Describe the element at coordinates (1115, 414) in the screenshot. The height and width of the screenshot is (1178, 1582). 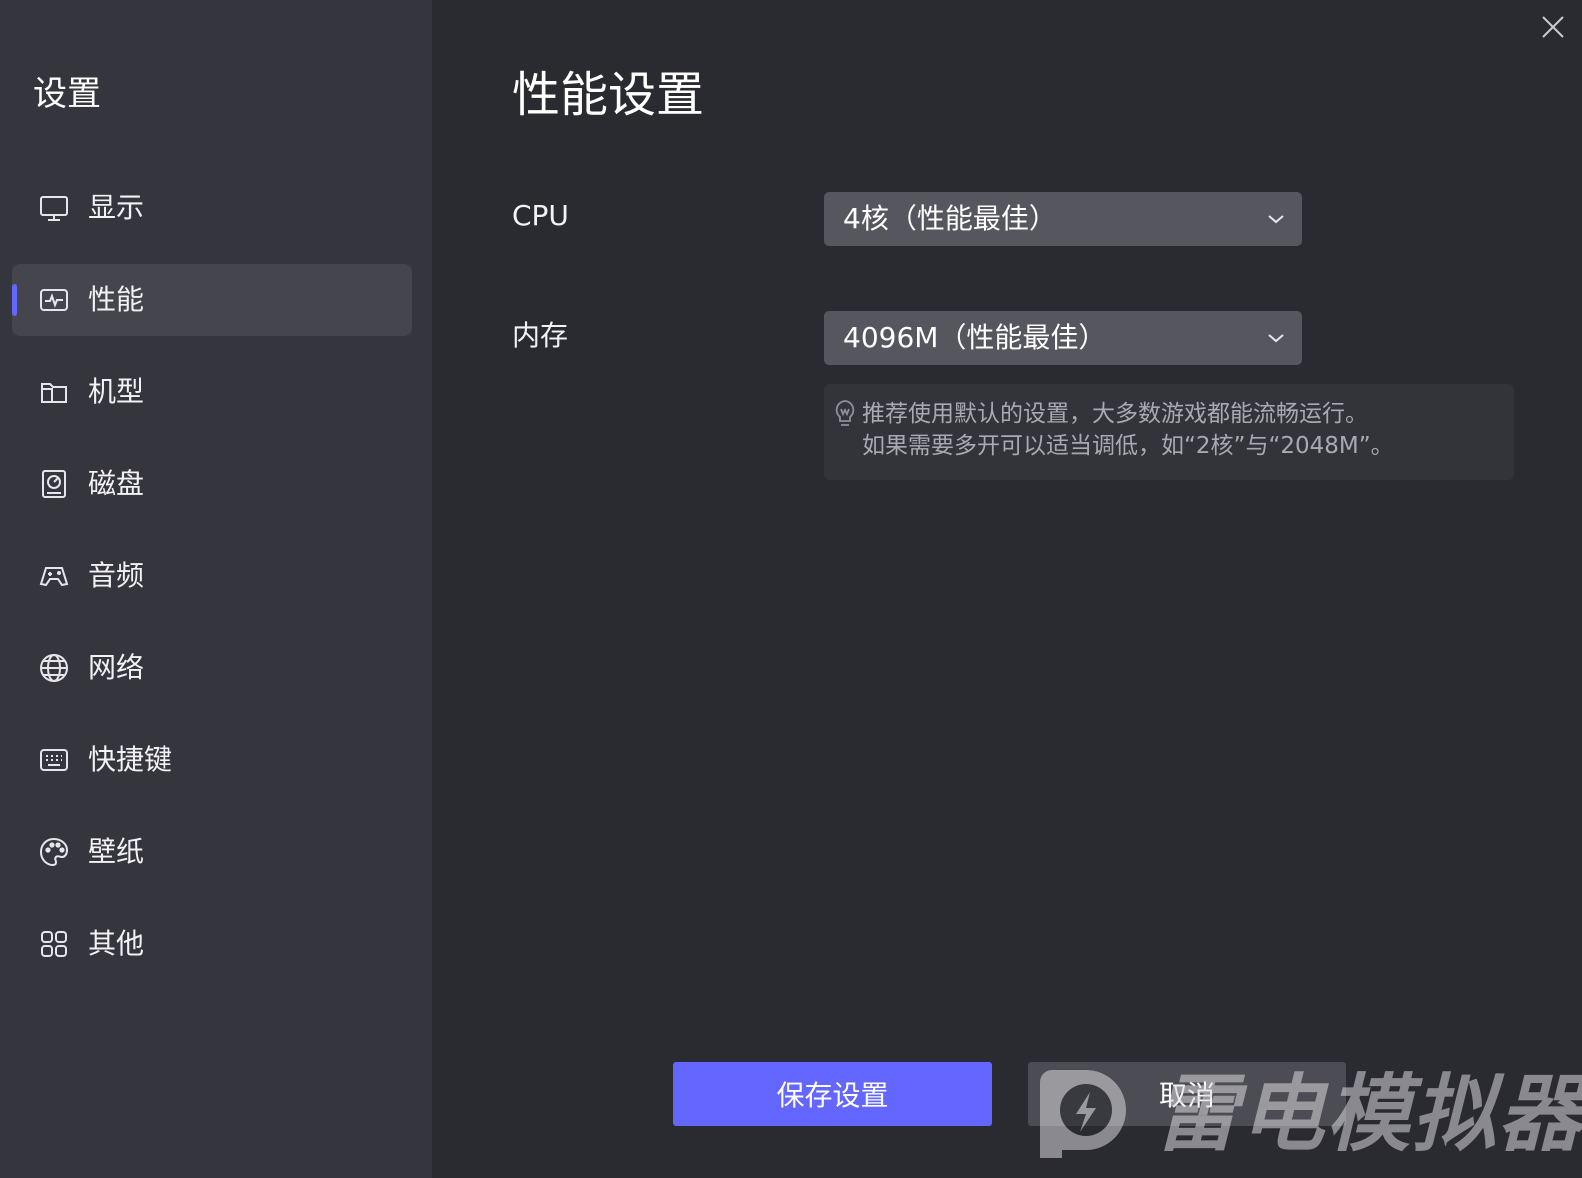
I see `hint-line-1: 推荐使用默认的设置，大多数游戏都能流畅运行。` at that location.